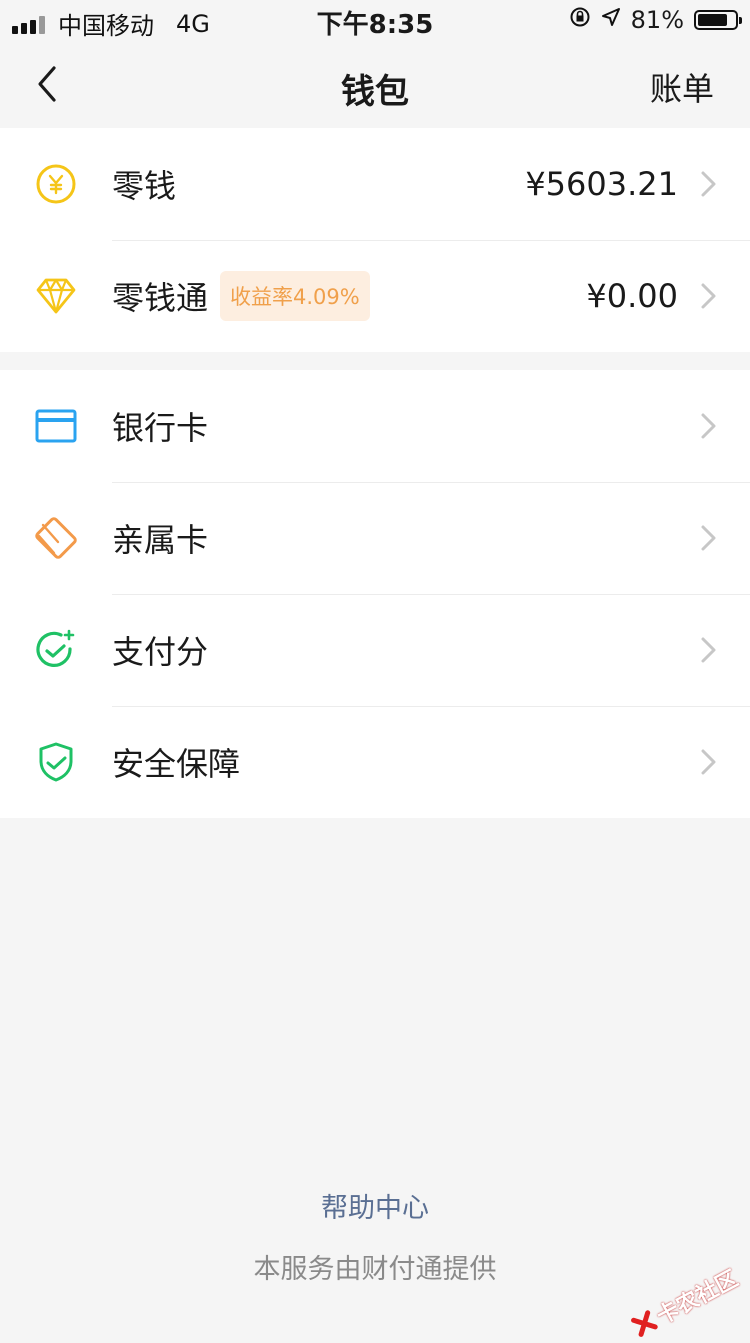  I want to click on location-arrow-icon, so click(611, 20).